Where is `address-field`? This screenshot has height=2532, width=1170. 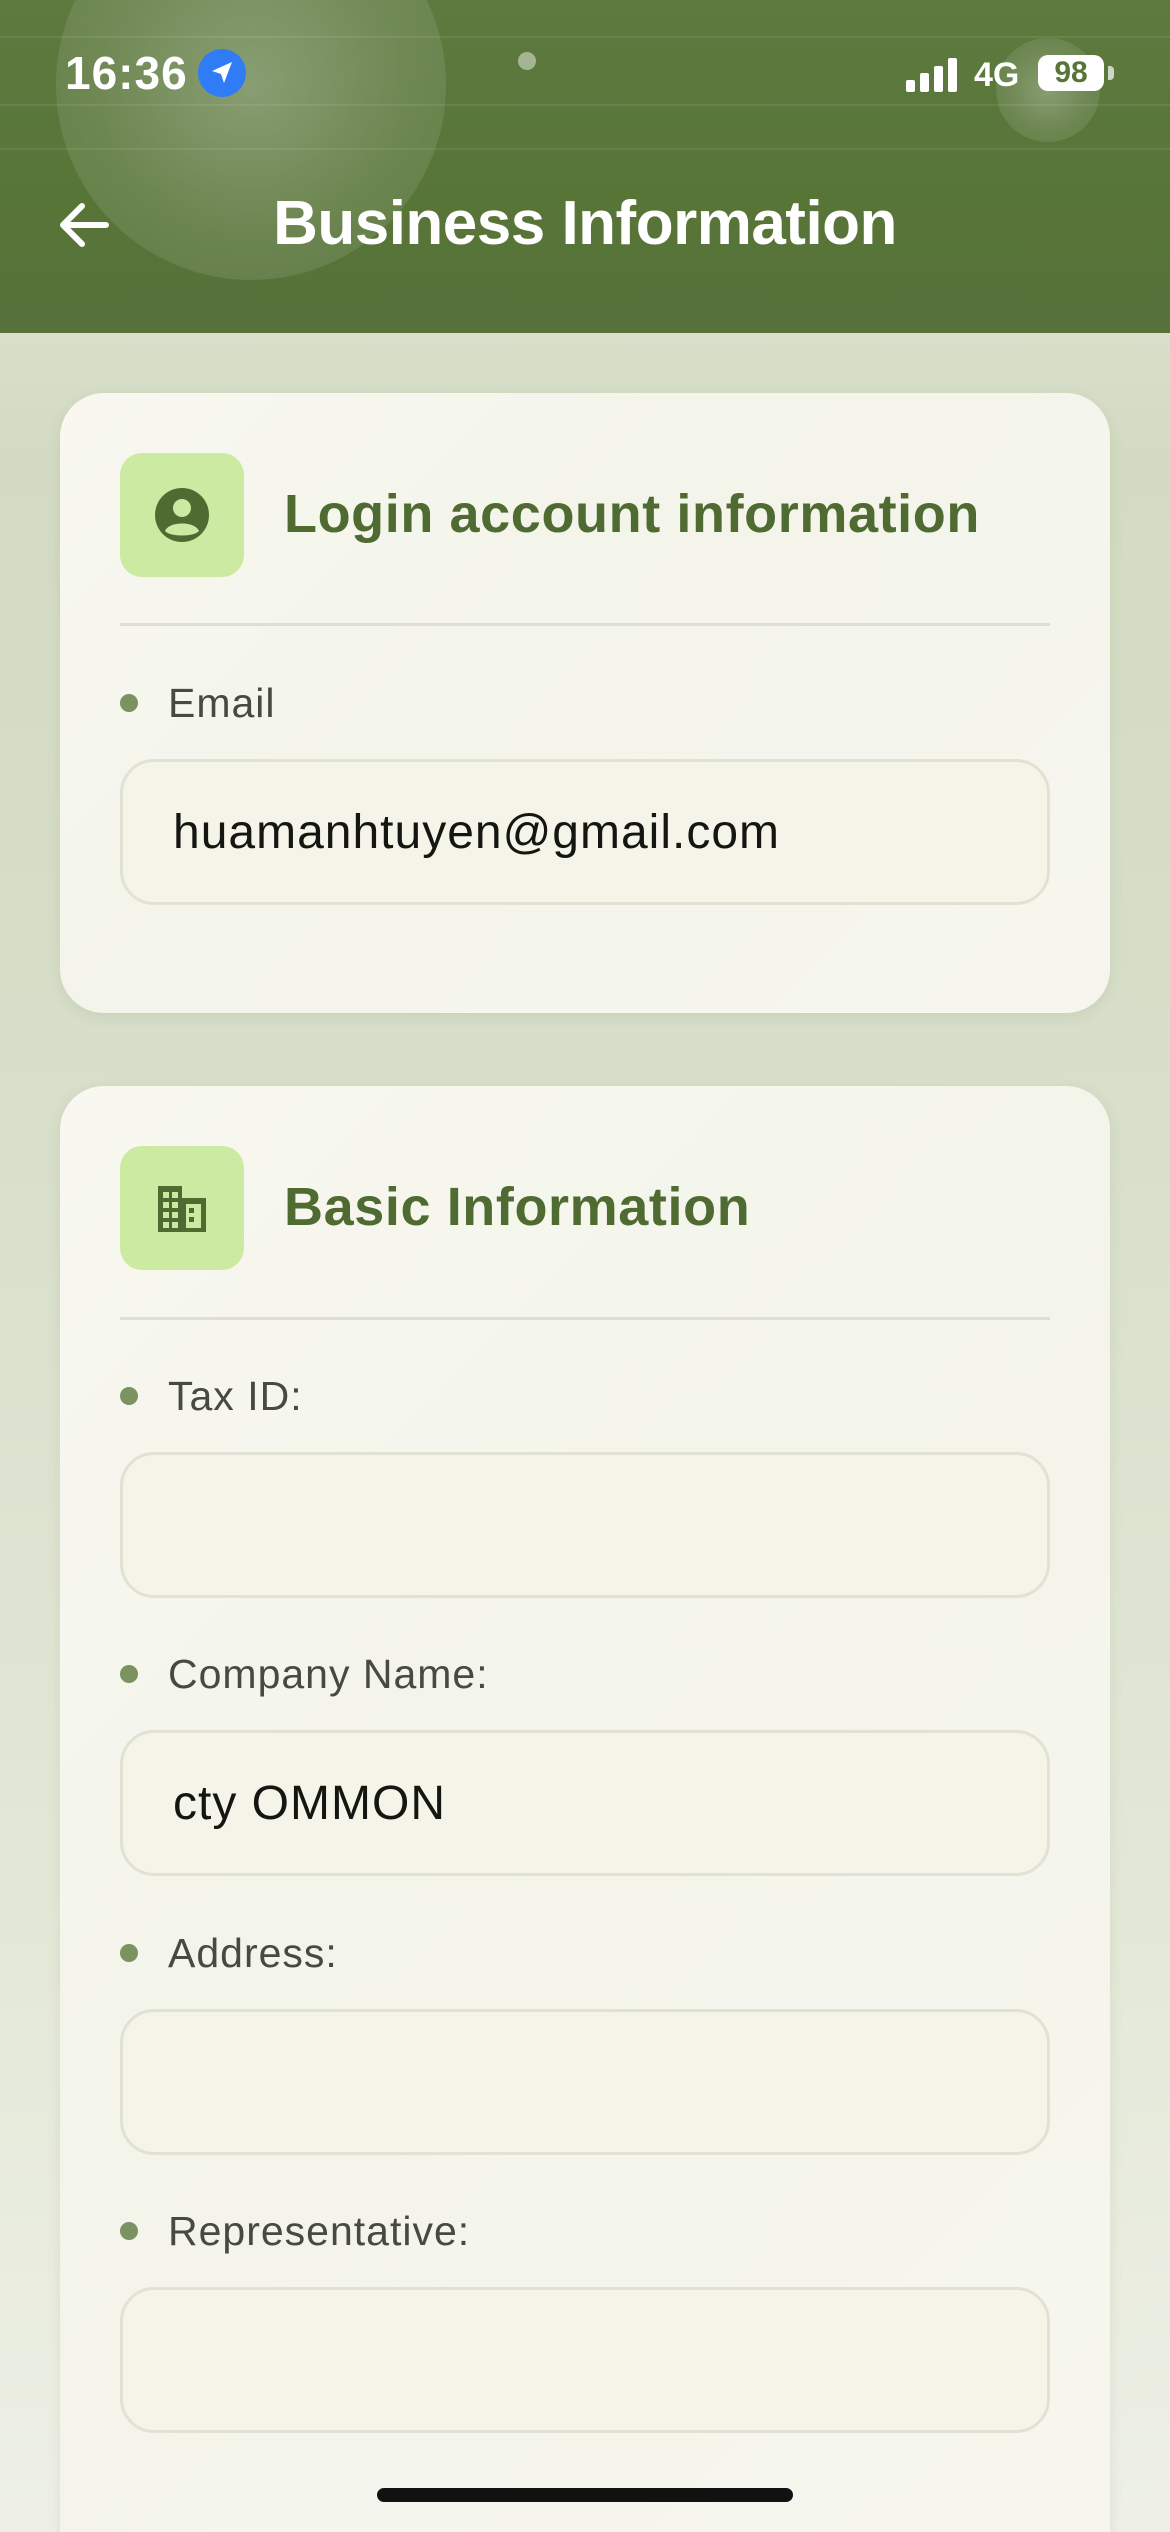 address-field is located at coordinates (585, 2082).